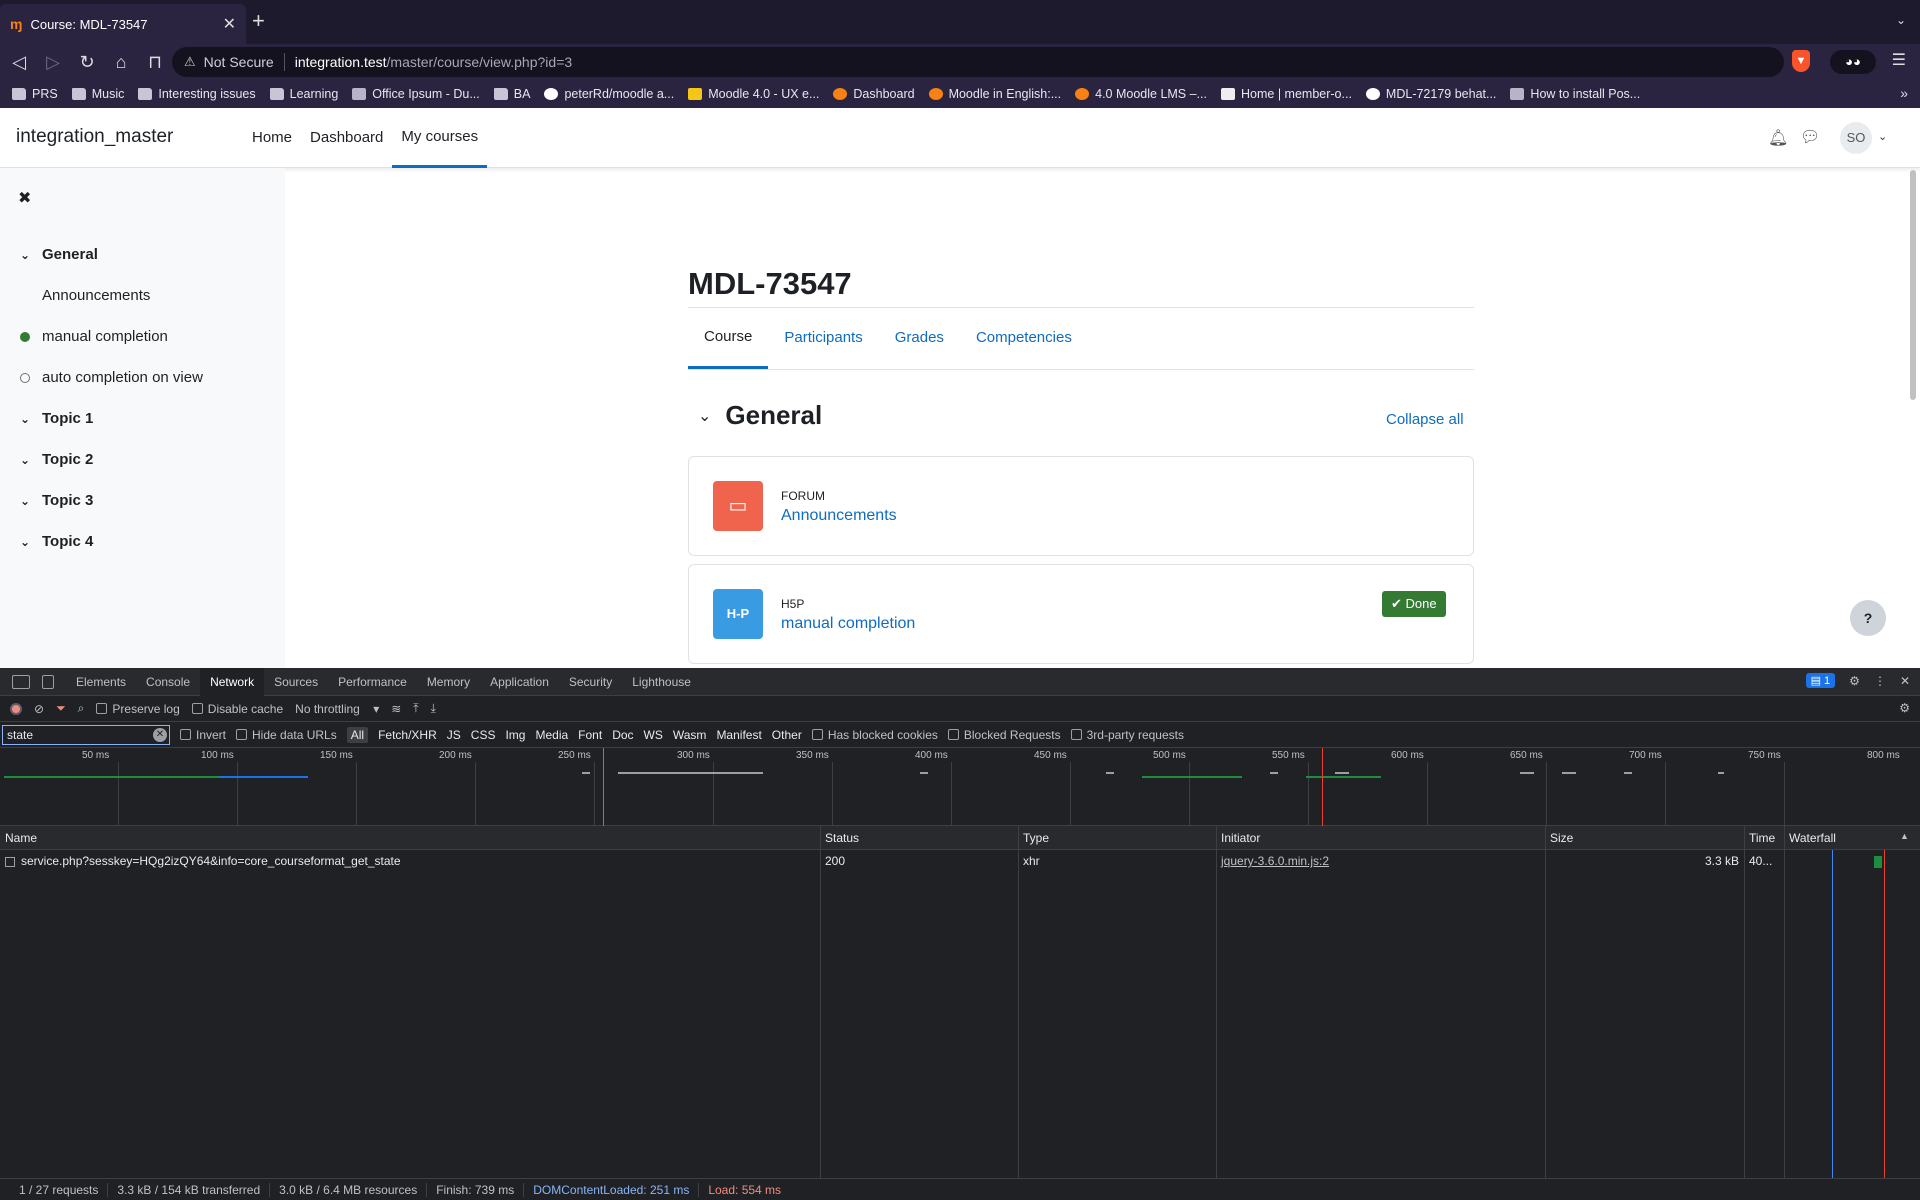 This screenshot has width=1920, height=1200. What do you see at coordinates (1904, 836) in the screenshot?
I see `sort-ascending-icon: ▲` at bounding box center [1904, 836].